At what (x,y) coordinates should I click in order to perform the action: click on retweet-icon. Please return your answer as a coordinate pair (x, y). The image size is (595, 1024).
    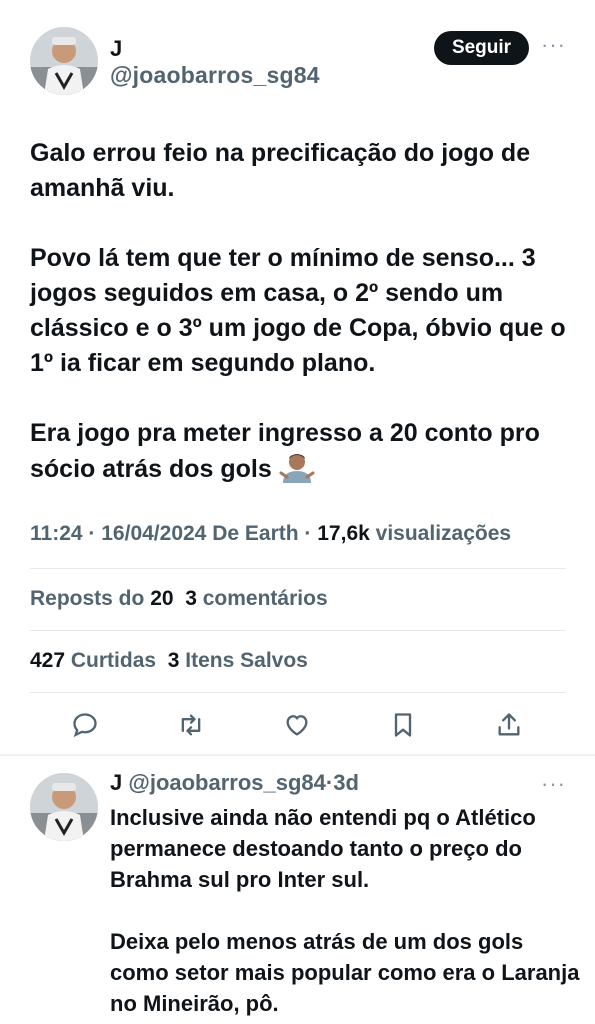
    Looking at the image, I should click on (191, 725).